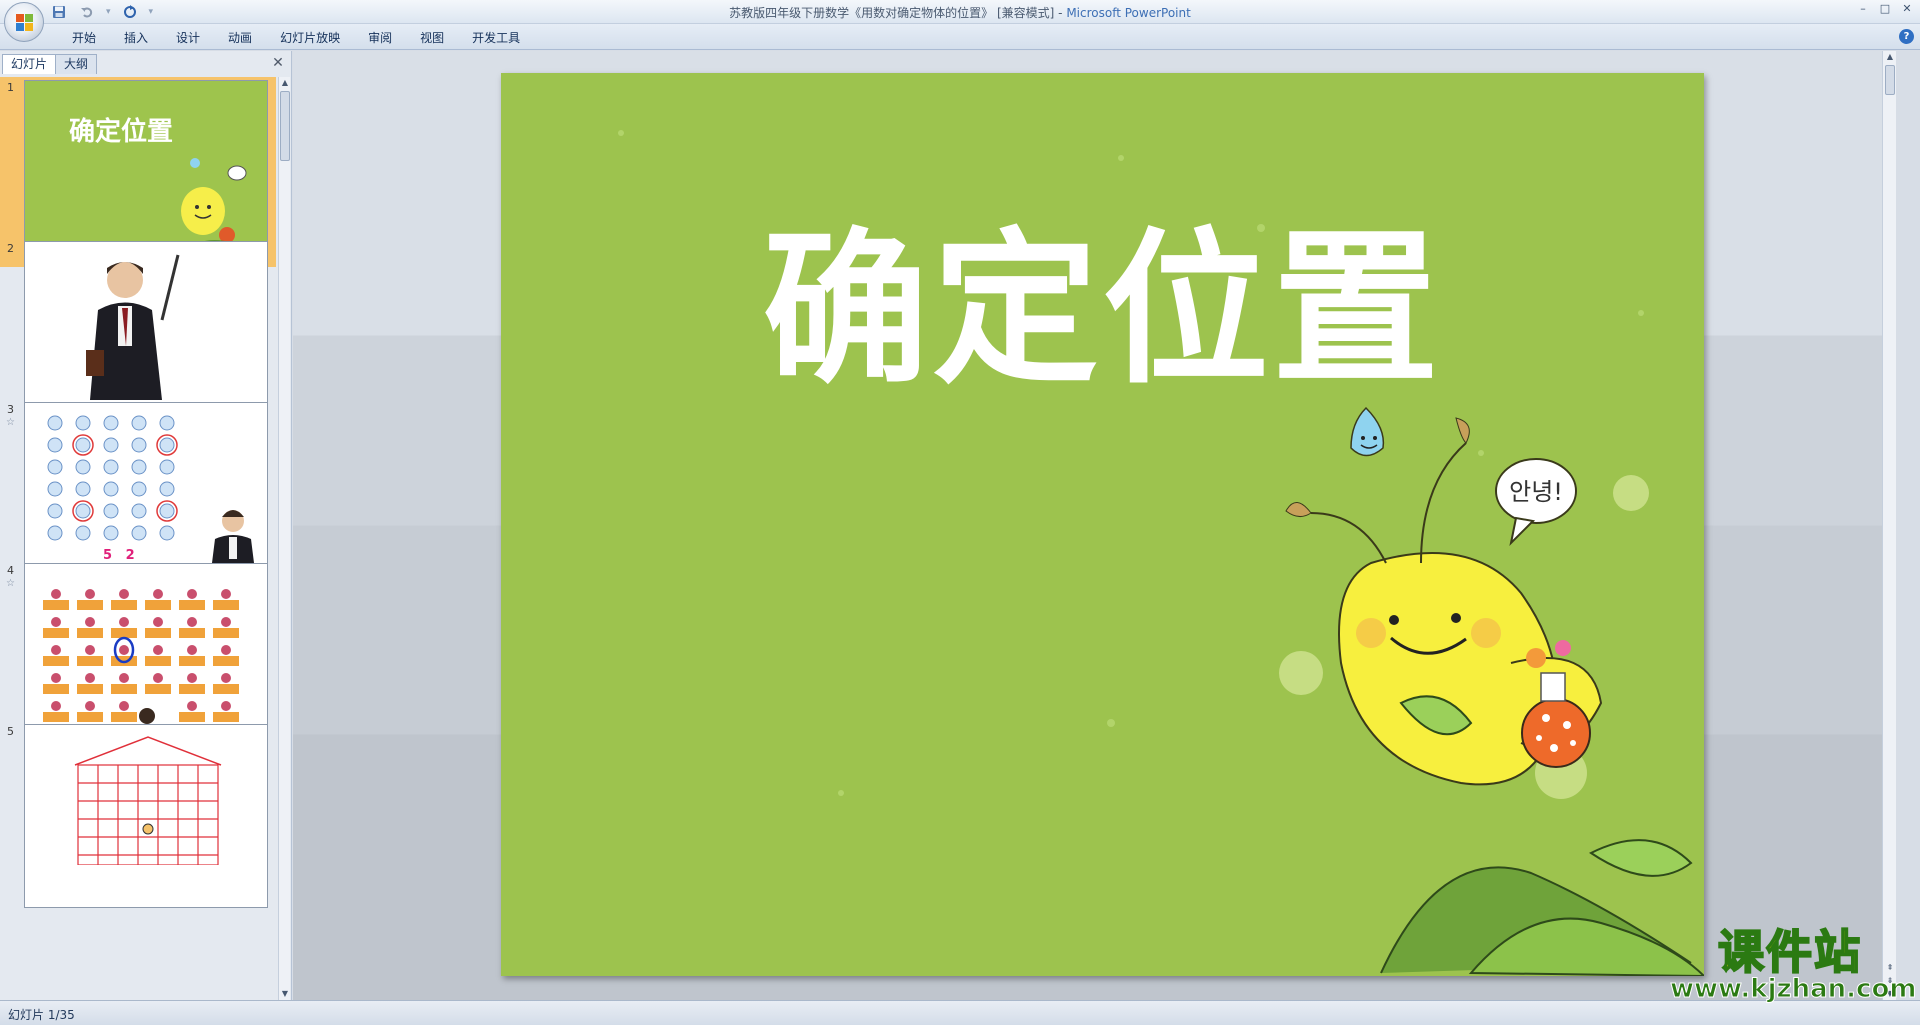 This screenshot has width=1920, height=1025. Describe the element at coordinates (278, 63) in the screenshot. I see `panel-close-icon: ✕` at that location.